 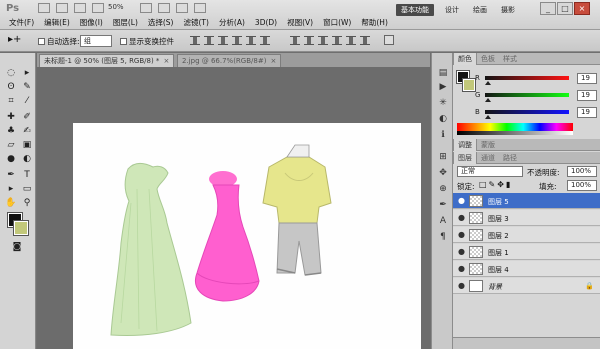 I want to click on tab-masks: 蒙版, so click(x=488, y=145).